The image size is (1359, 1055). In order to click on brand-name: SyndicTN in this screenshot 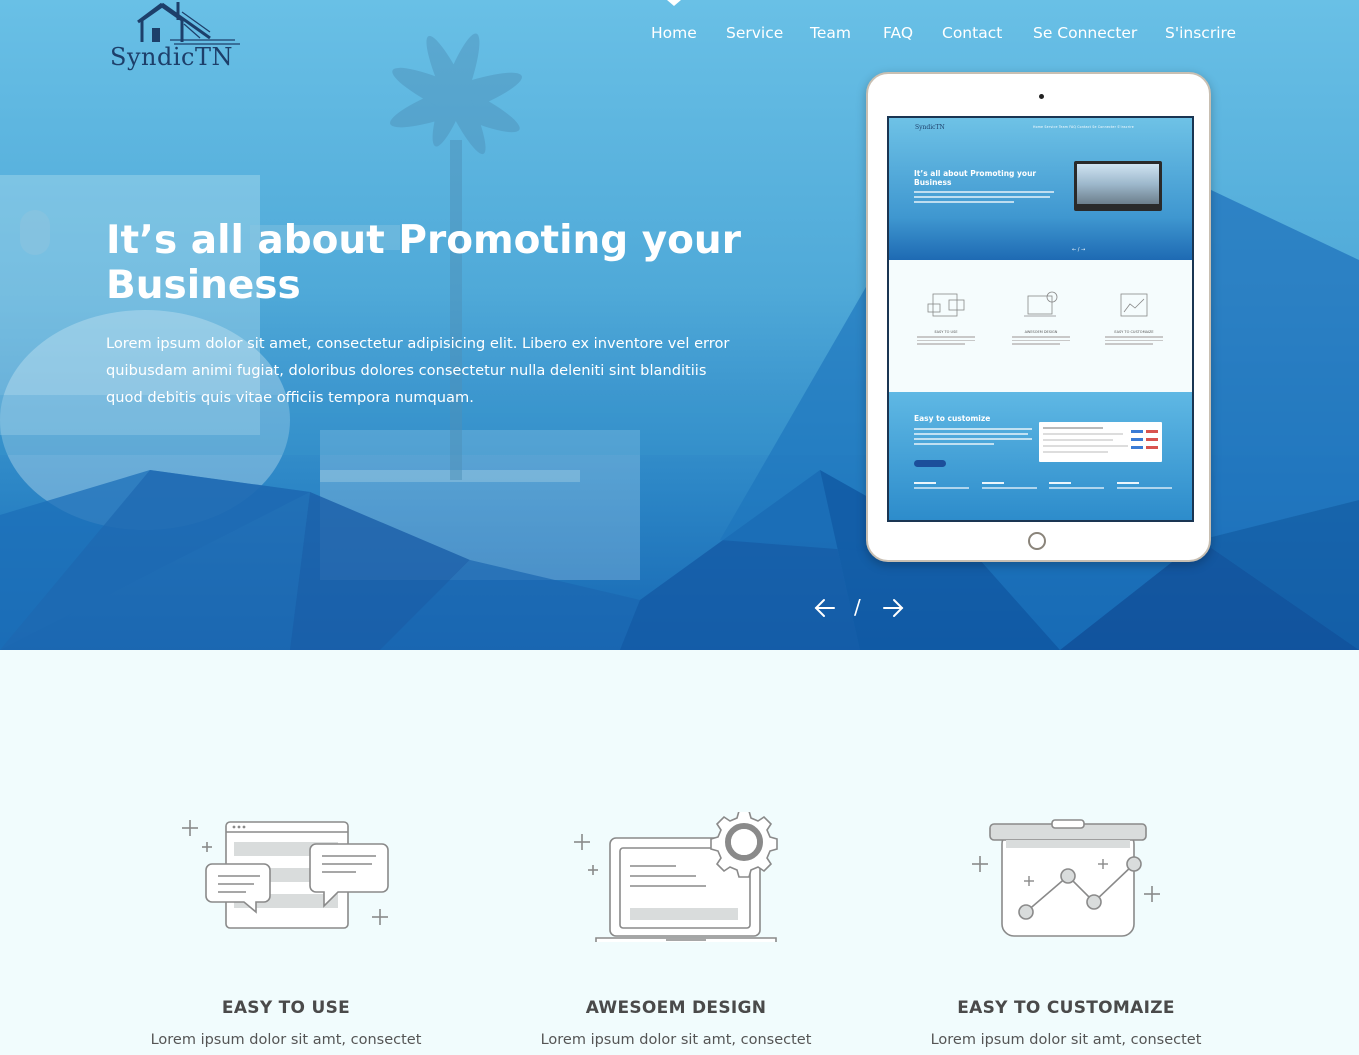, I will do `click(171, 57)`.